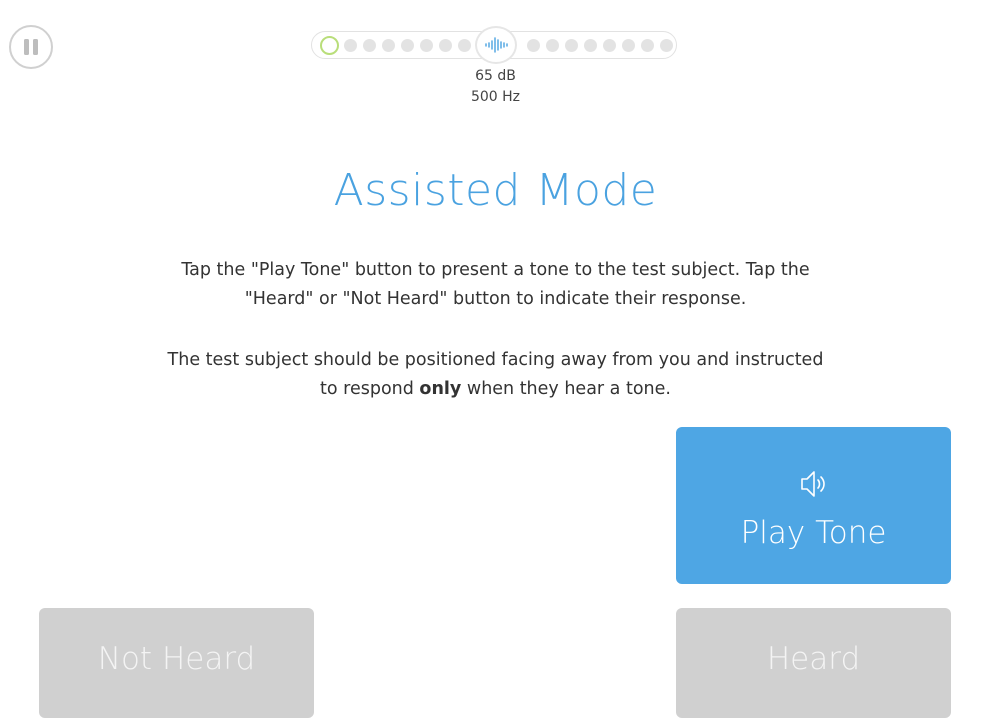 Image resolution: width=991 pixels, height=718 pixels. I want to click on play-tone-button: Play Tone, so click(813, 505).